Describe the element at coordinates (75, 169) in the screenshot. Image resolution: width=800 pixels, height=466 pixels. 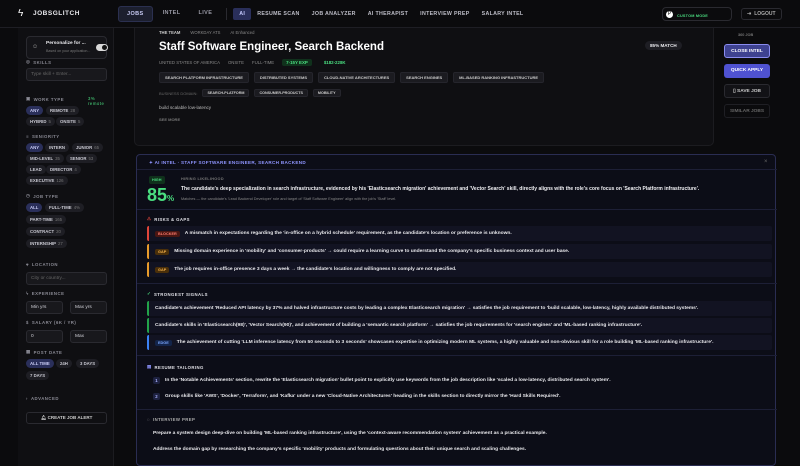
I see `chip-count: 4` at that location.